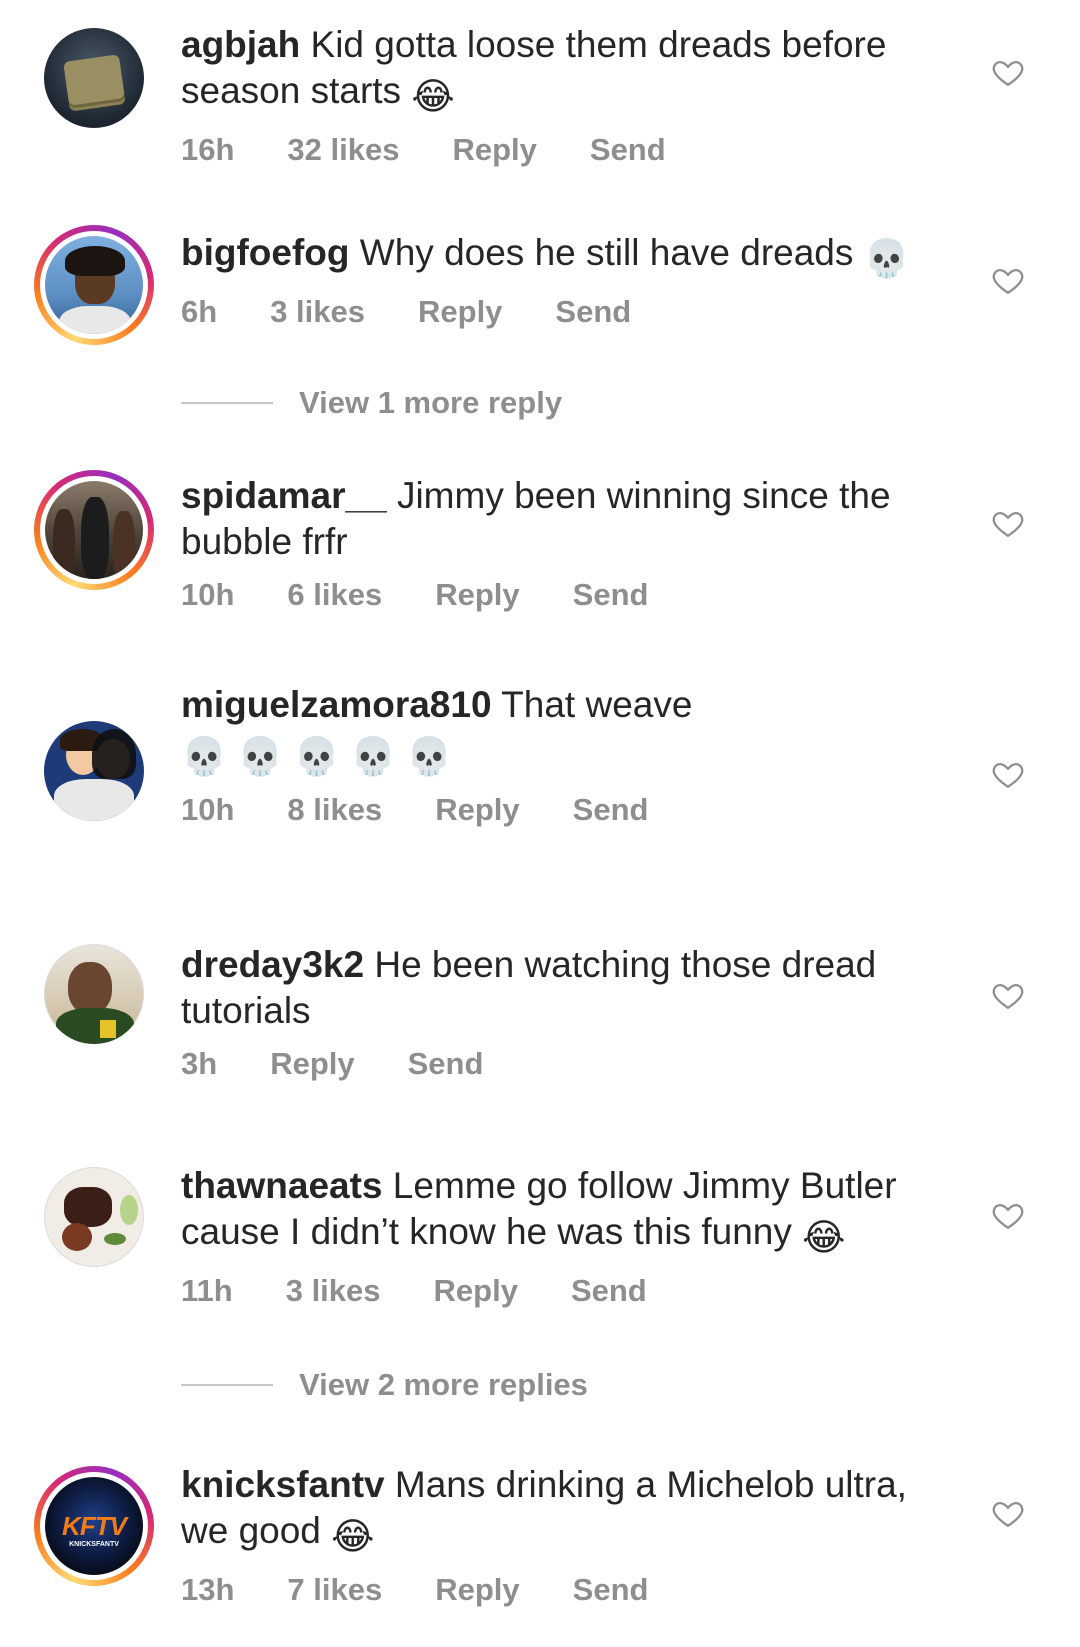 This screenshot has height=1647, width=1080. I want to click on comment-body: Why does he still have dreads, so click(606, 252).